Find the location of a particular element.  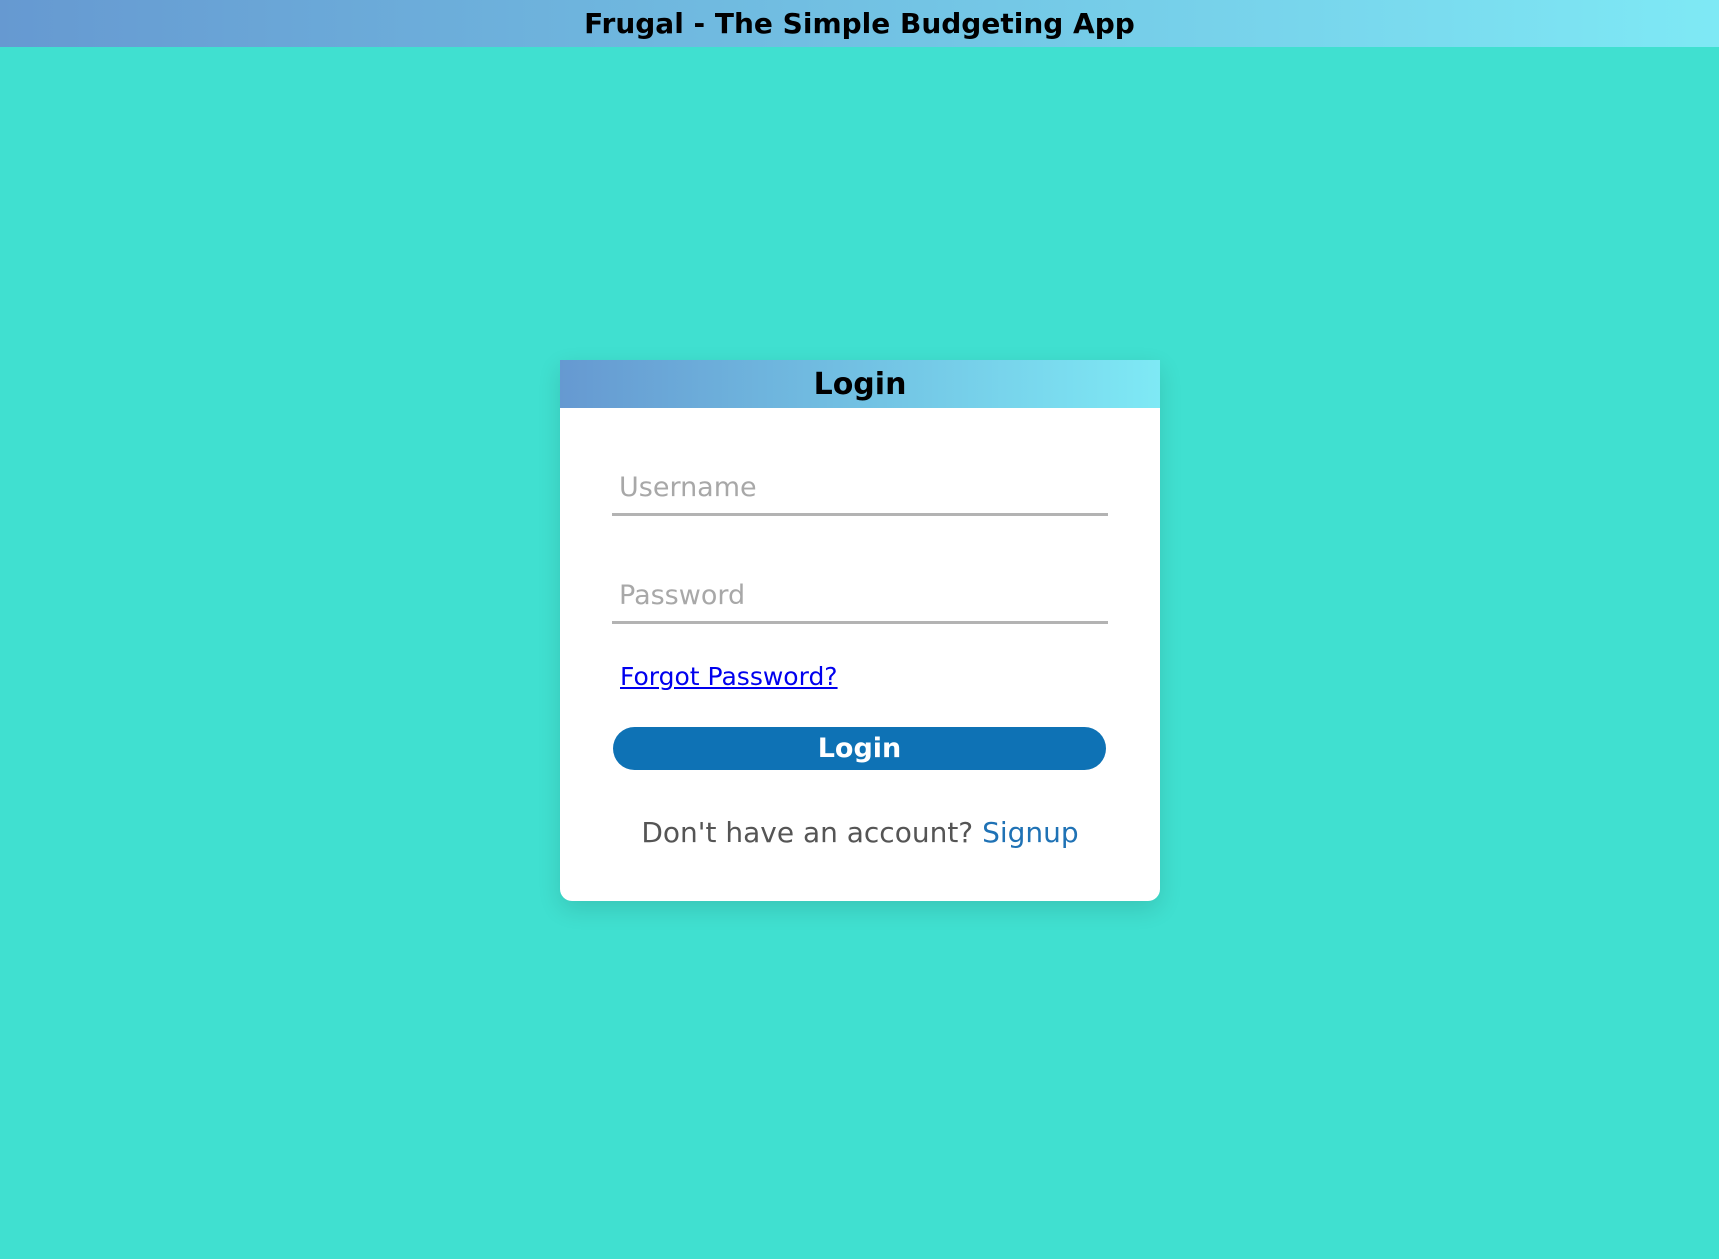

login-card-header: Login is located at coordinates (860, 384).